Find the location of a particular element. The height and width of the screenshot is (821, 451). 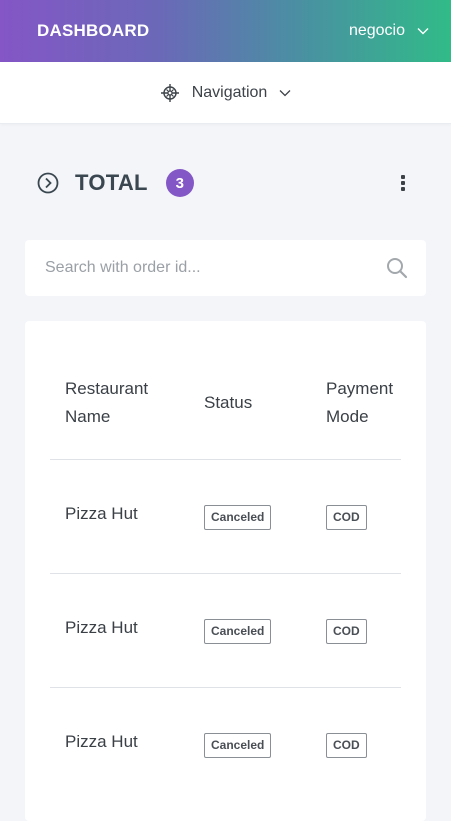

search-icon is located at coordinates (397, 268).